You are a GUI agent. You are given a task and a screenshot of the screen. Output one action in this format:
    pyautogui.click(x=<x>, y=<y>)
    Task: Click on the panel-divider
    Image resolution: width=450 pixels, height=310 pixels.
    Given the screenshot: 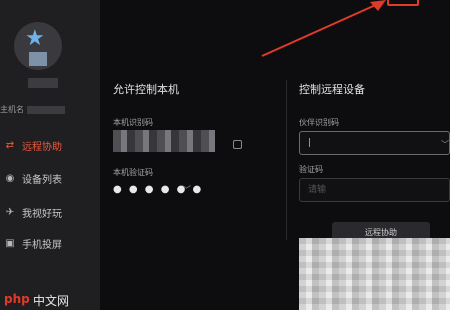 What is the action you would take?
    pyautogui.click(x=286, y=160)
    